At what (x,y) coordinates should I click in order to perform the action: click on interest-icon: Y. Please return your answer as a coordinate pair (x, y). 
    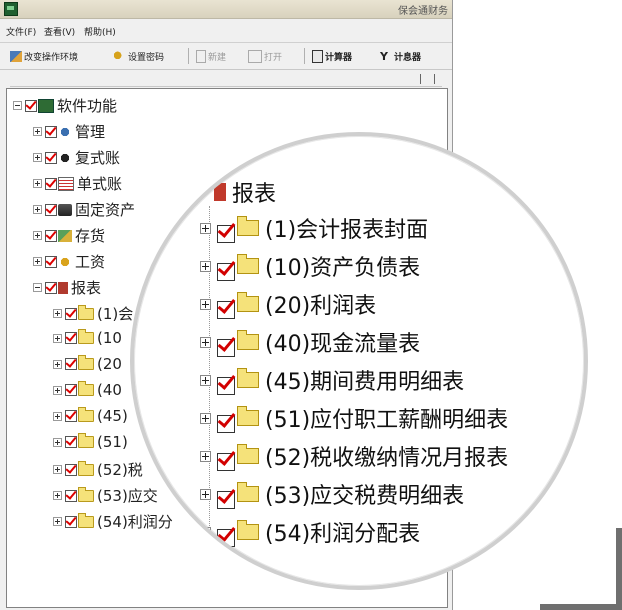
    Looking at the image, I should click on (384, 56).